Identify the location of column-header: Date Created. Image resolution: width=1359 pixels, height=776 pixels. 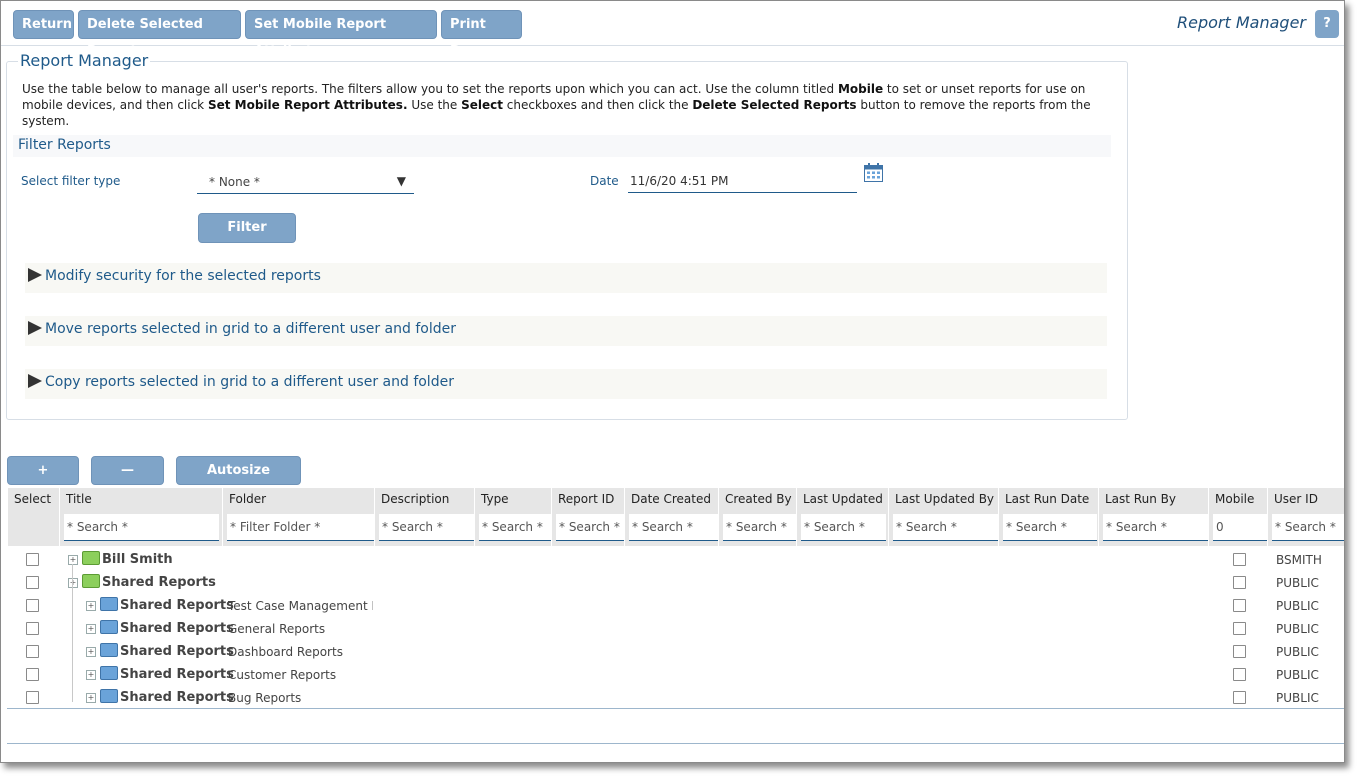
(671, 499).